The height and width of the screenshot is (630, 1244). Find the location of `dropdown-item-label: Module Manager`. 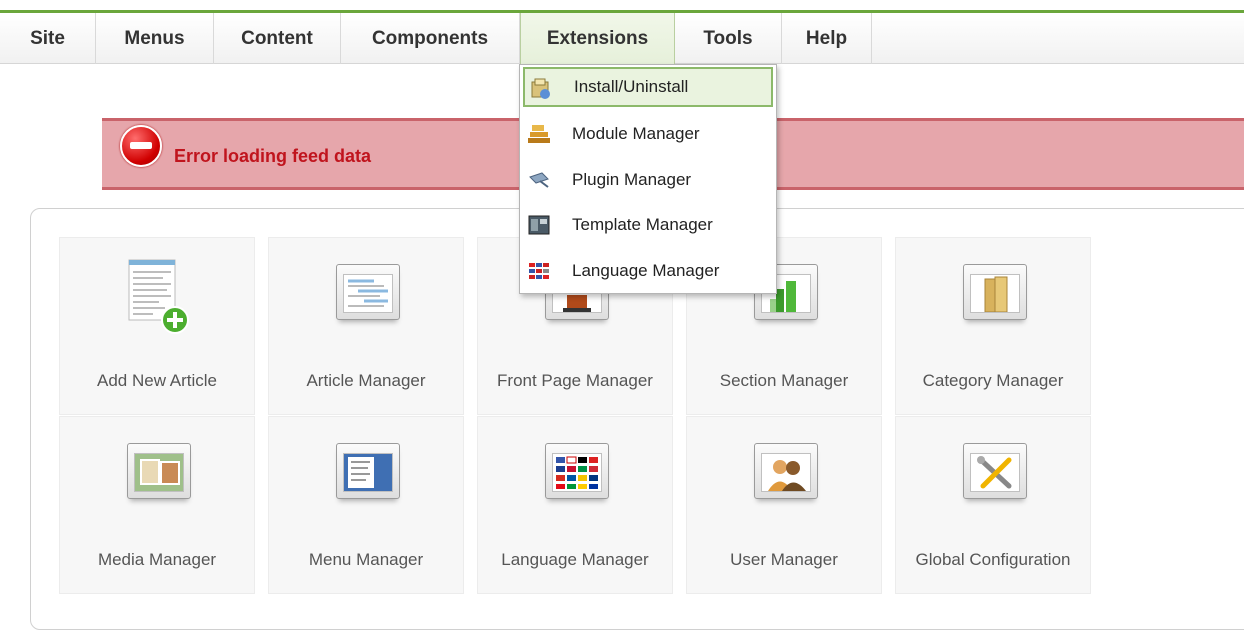

dropdown-item-label: Module Manager is located at coordinates (636, 133).